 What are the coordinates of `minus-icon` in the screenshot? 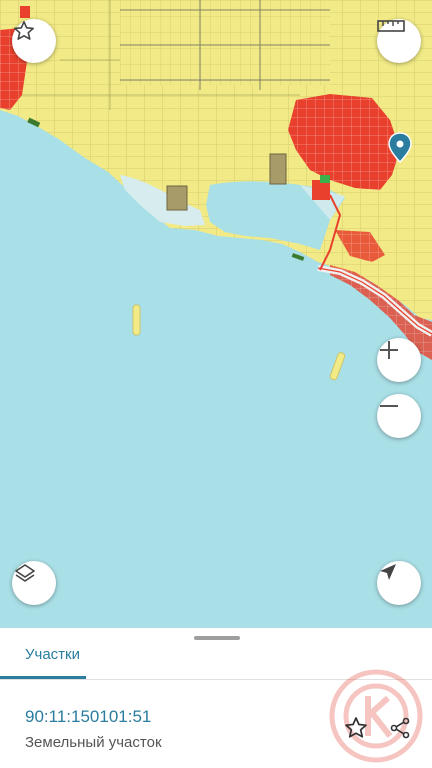 It's located at (389, 406).